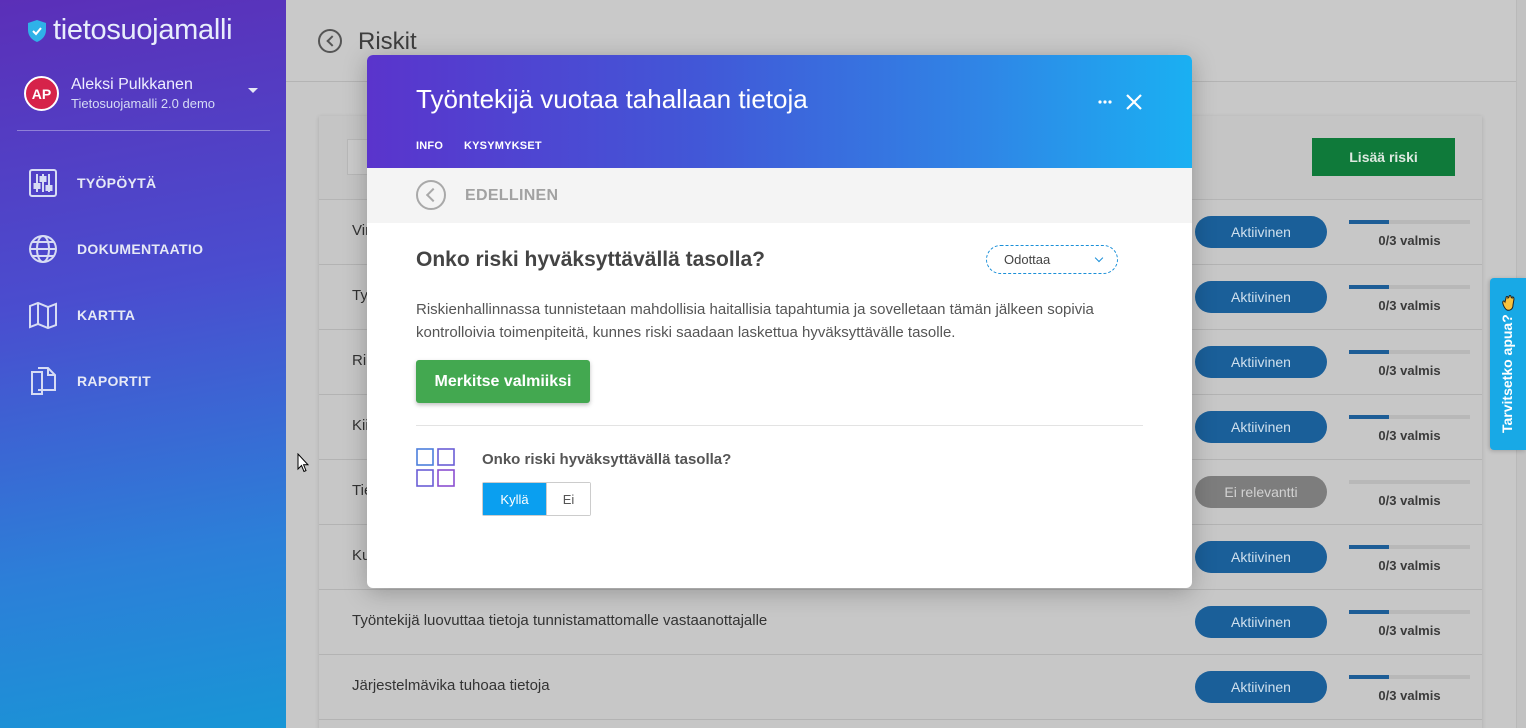 The image size is (1526, 728). I want to click on modal-title: Työntekijä vuotaa tahallaan tietoja, so click(612, 99).